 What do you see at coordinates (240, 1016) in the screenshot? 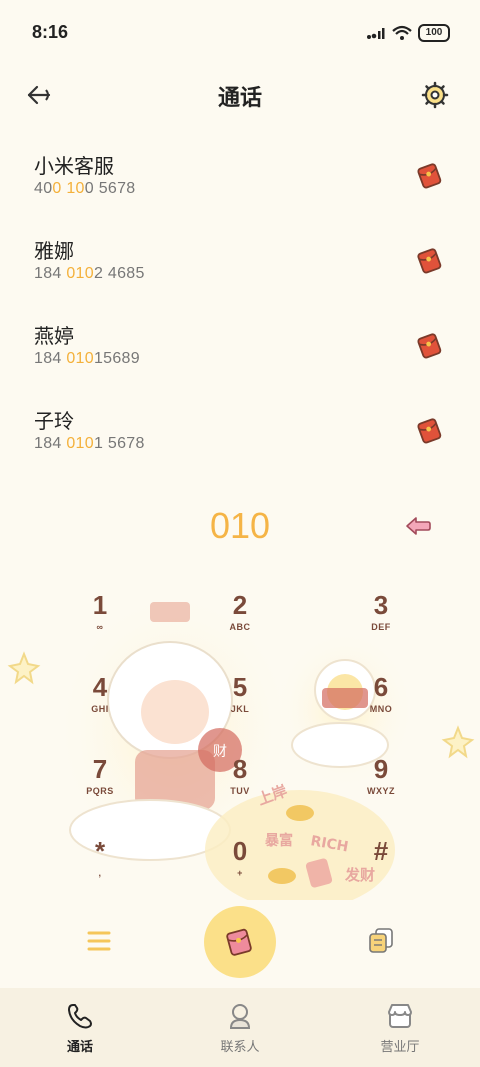
I see `person-icon` at bounding box center [240, 1016].